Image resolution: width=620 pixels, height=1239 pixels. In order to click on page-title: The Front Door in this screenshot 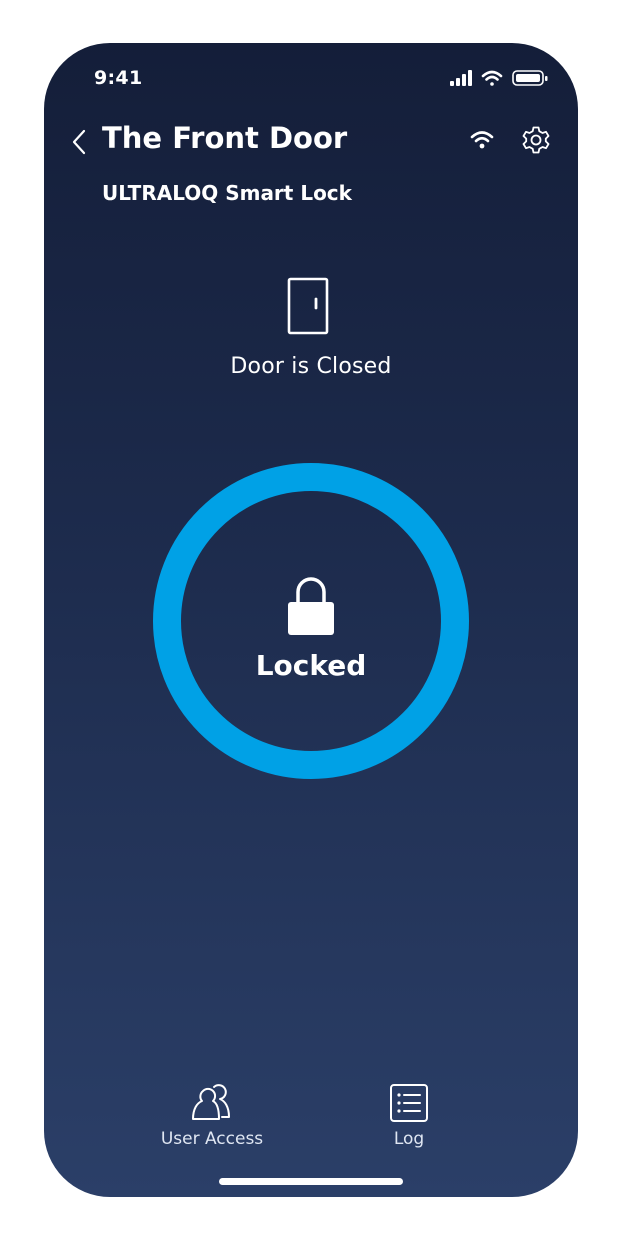, I will do `click(225, 138)`.